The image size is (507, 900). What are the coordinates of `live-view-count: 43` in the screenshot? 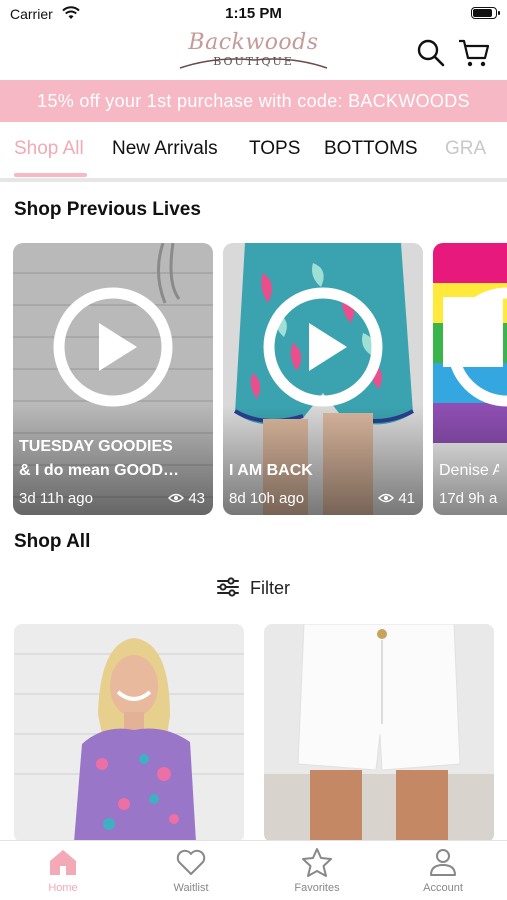 It's located at (196, 498).